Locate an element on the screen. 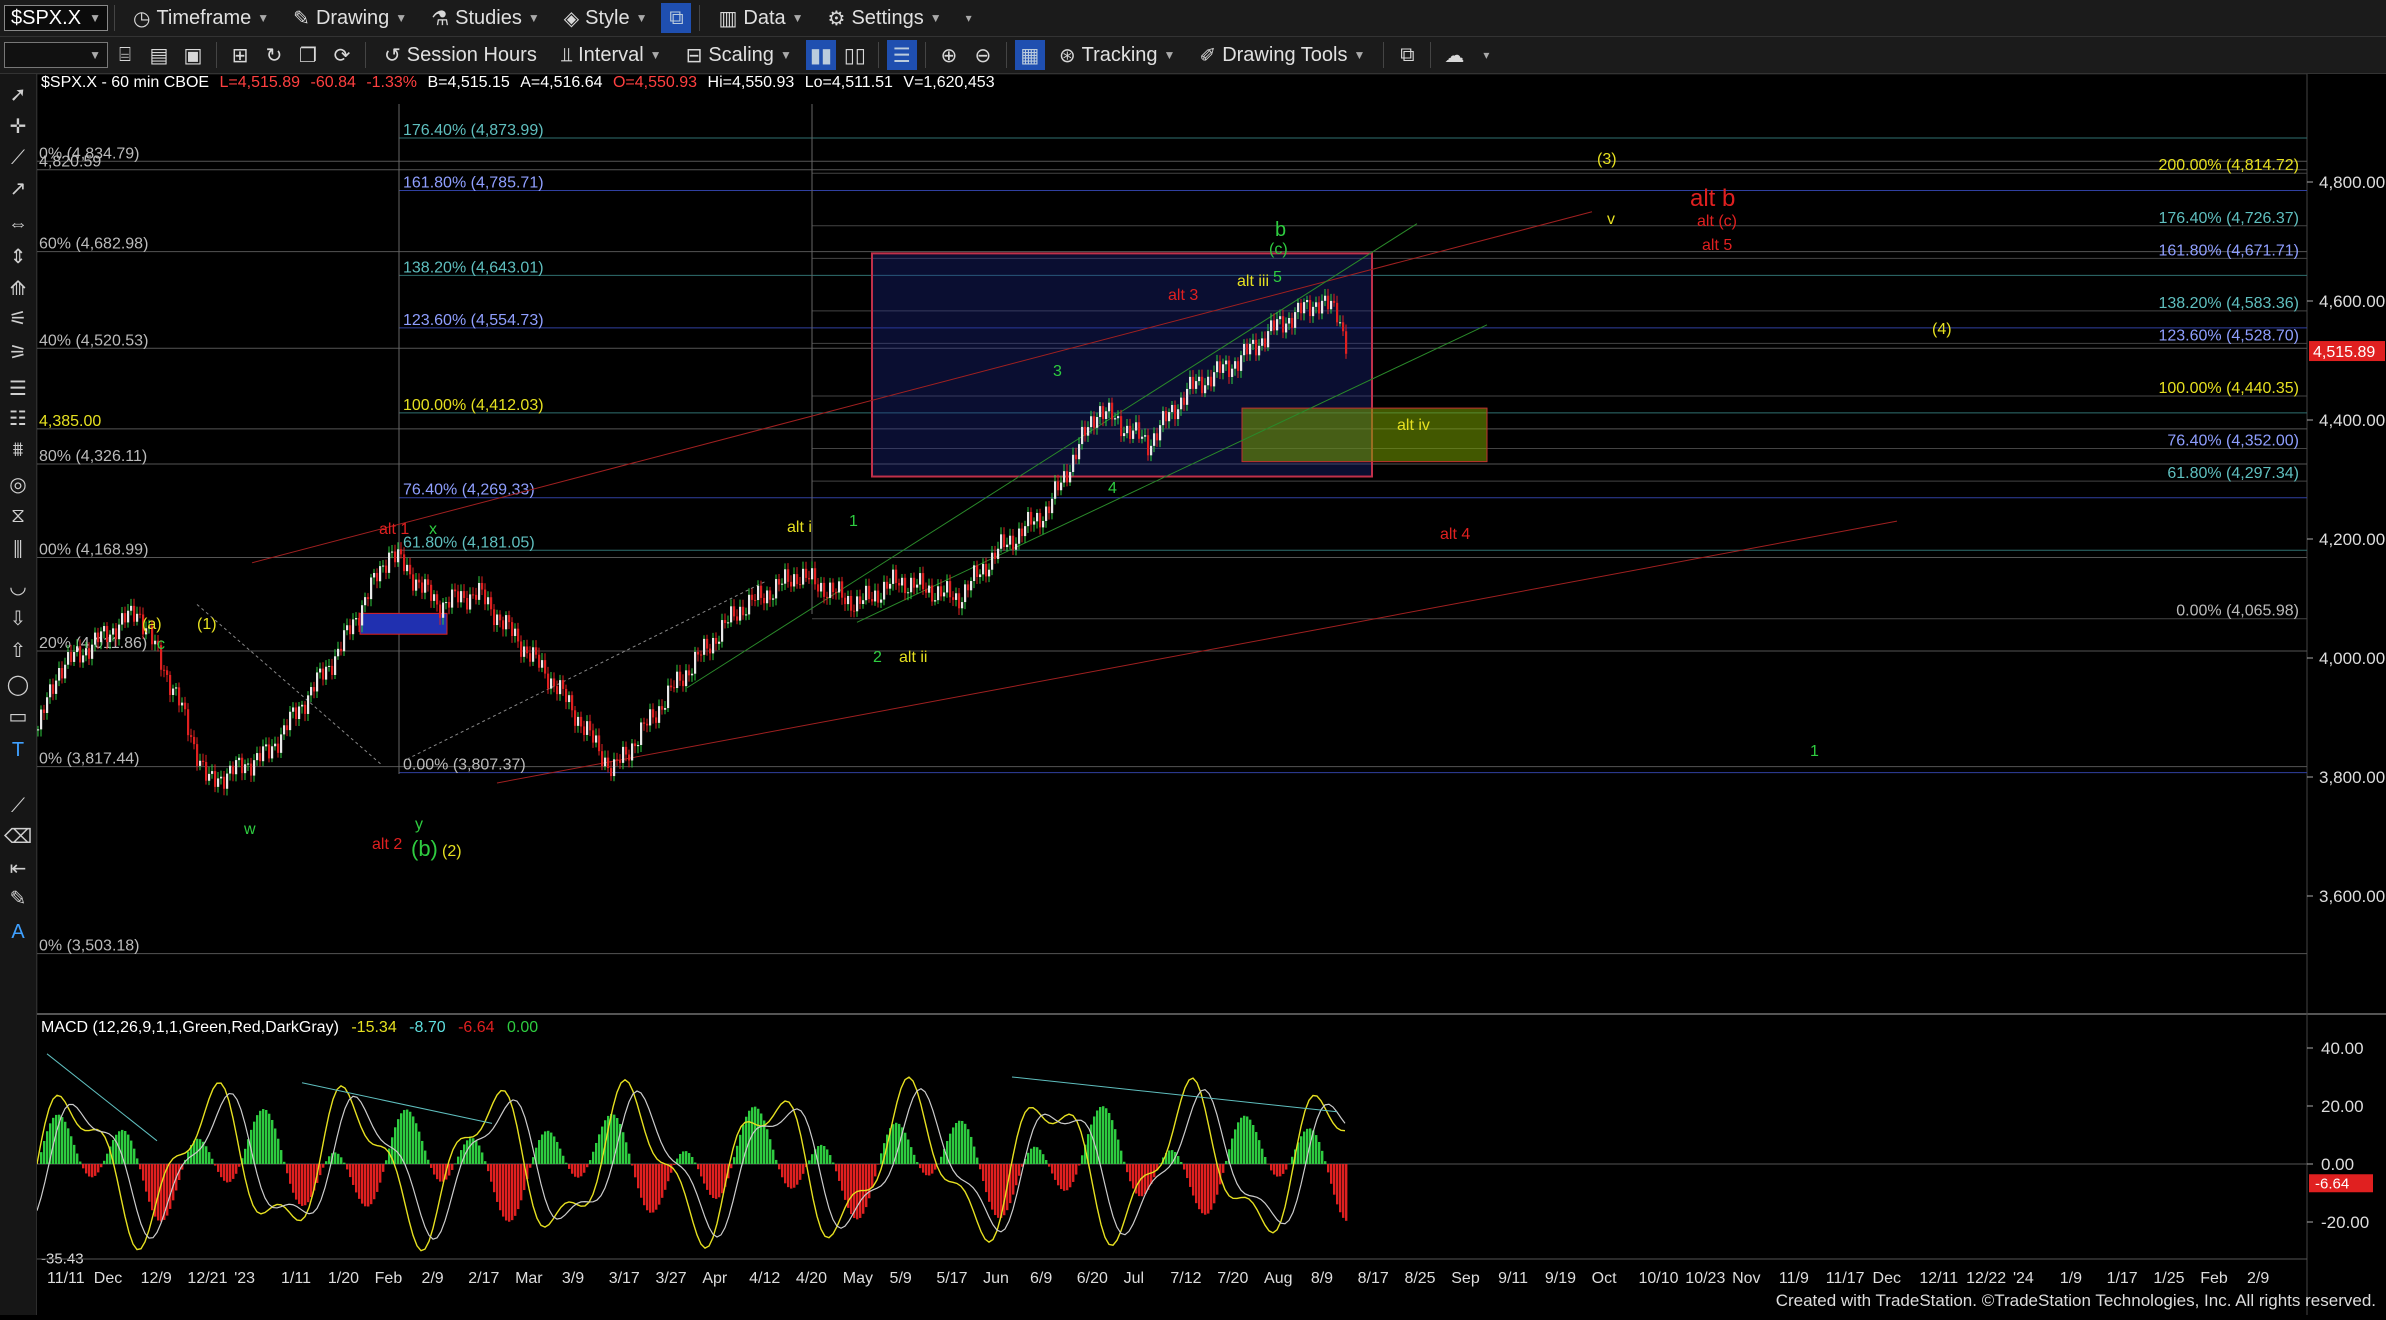 The image size is (2386, 1320). style-menu: ◈Style▼ is located at coordinates (606, 18).